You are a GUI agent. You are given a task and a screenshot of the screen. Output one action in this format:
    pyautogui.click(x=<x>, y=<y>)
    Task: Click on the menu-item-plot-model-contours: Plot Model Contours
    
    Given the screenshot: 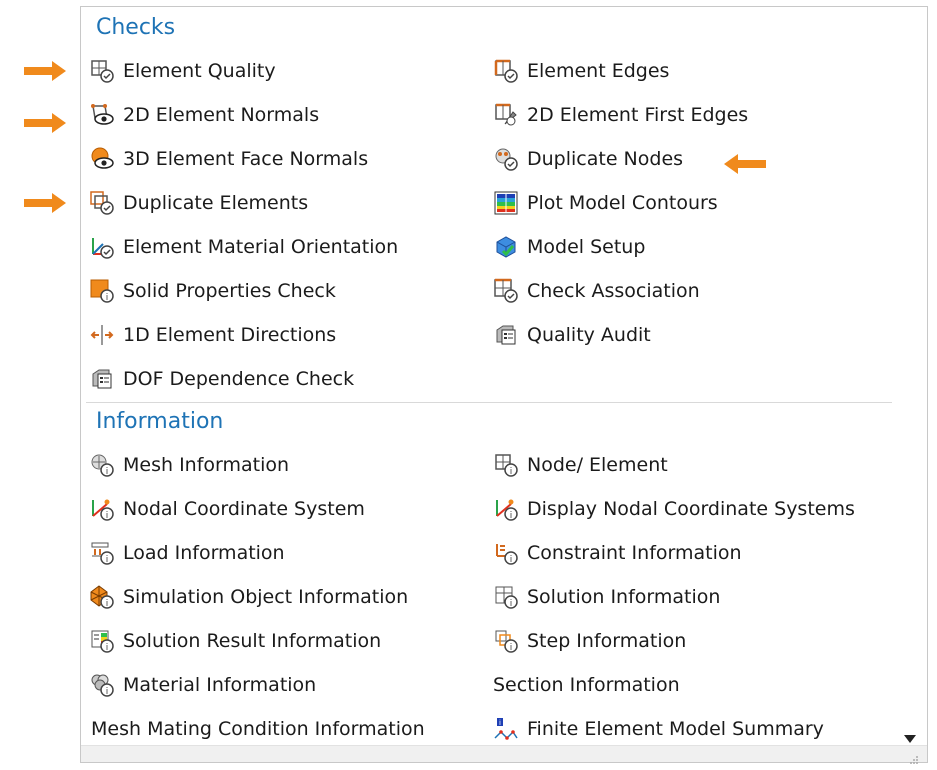 What is the action you would take?
    pyautogui.click(x=605, y=203)
    